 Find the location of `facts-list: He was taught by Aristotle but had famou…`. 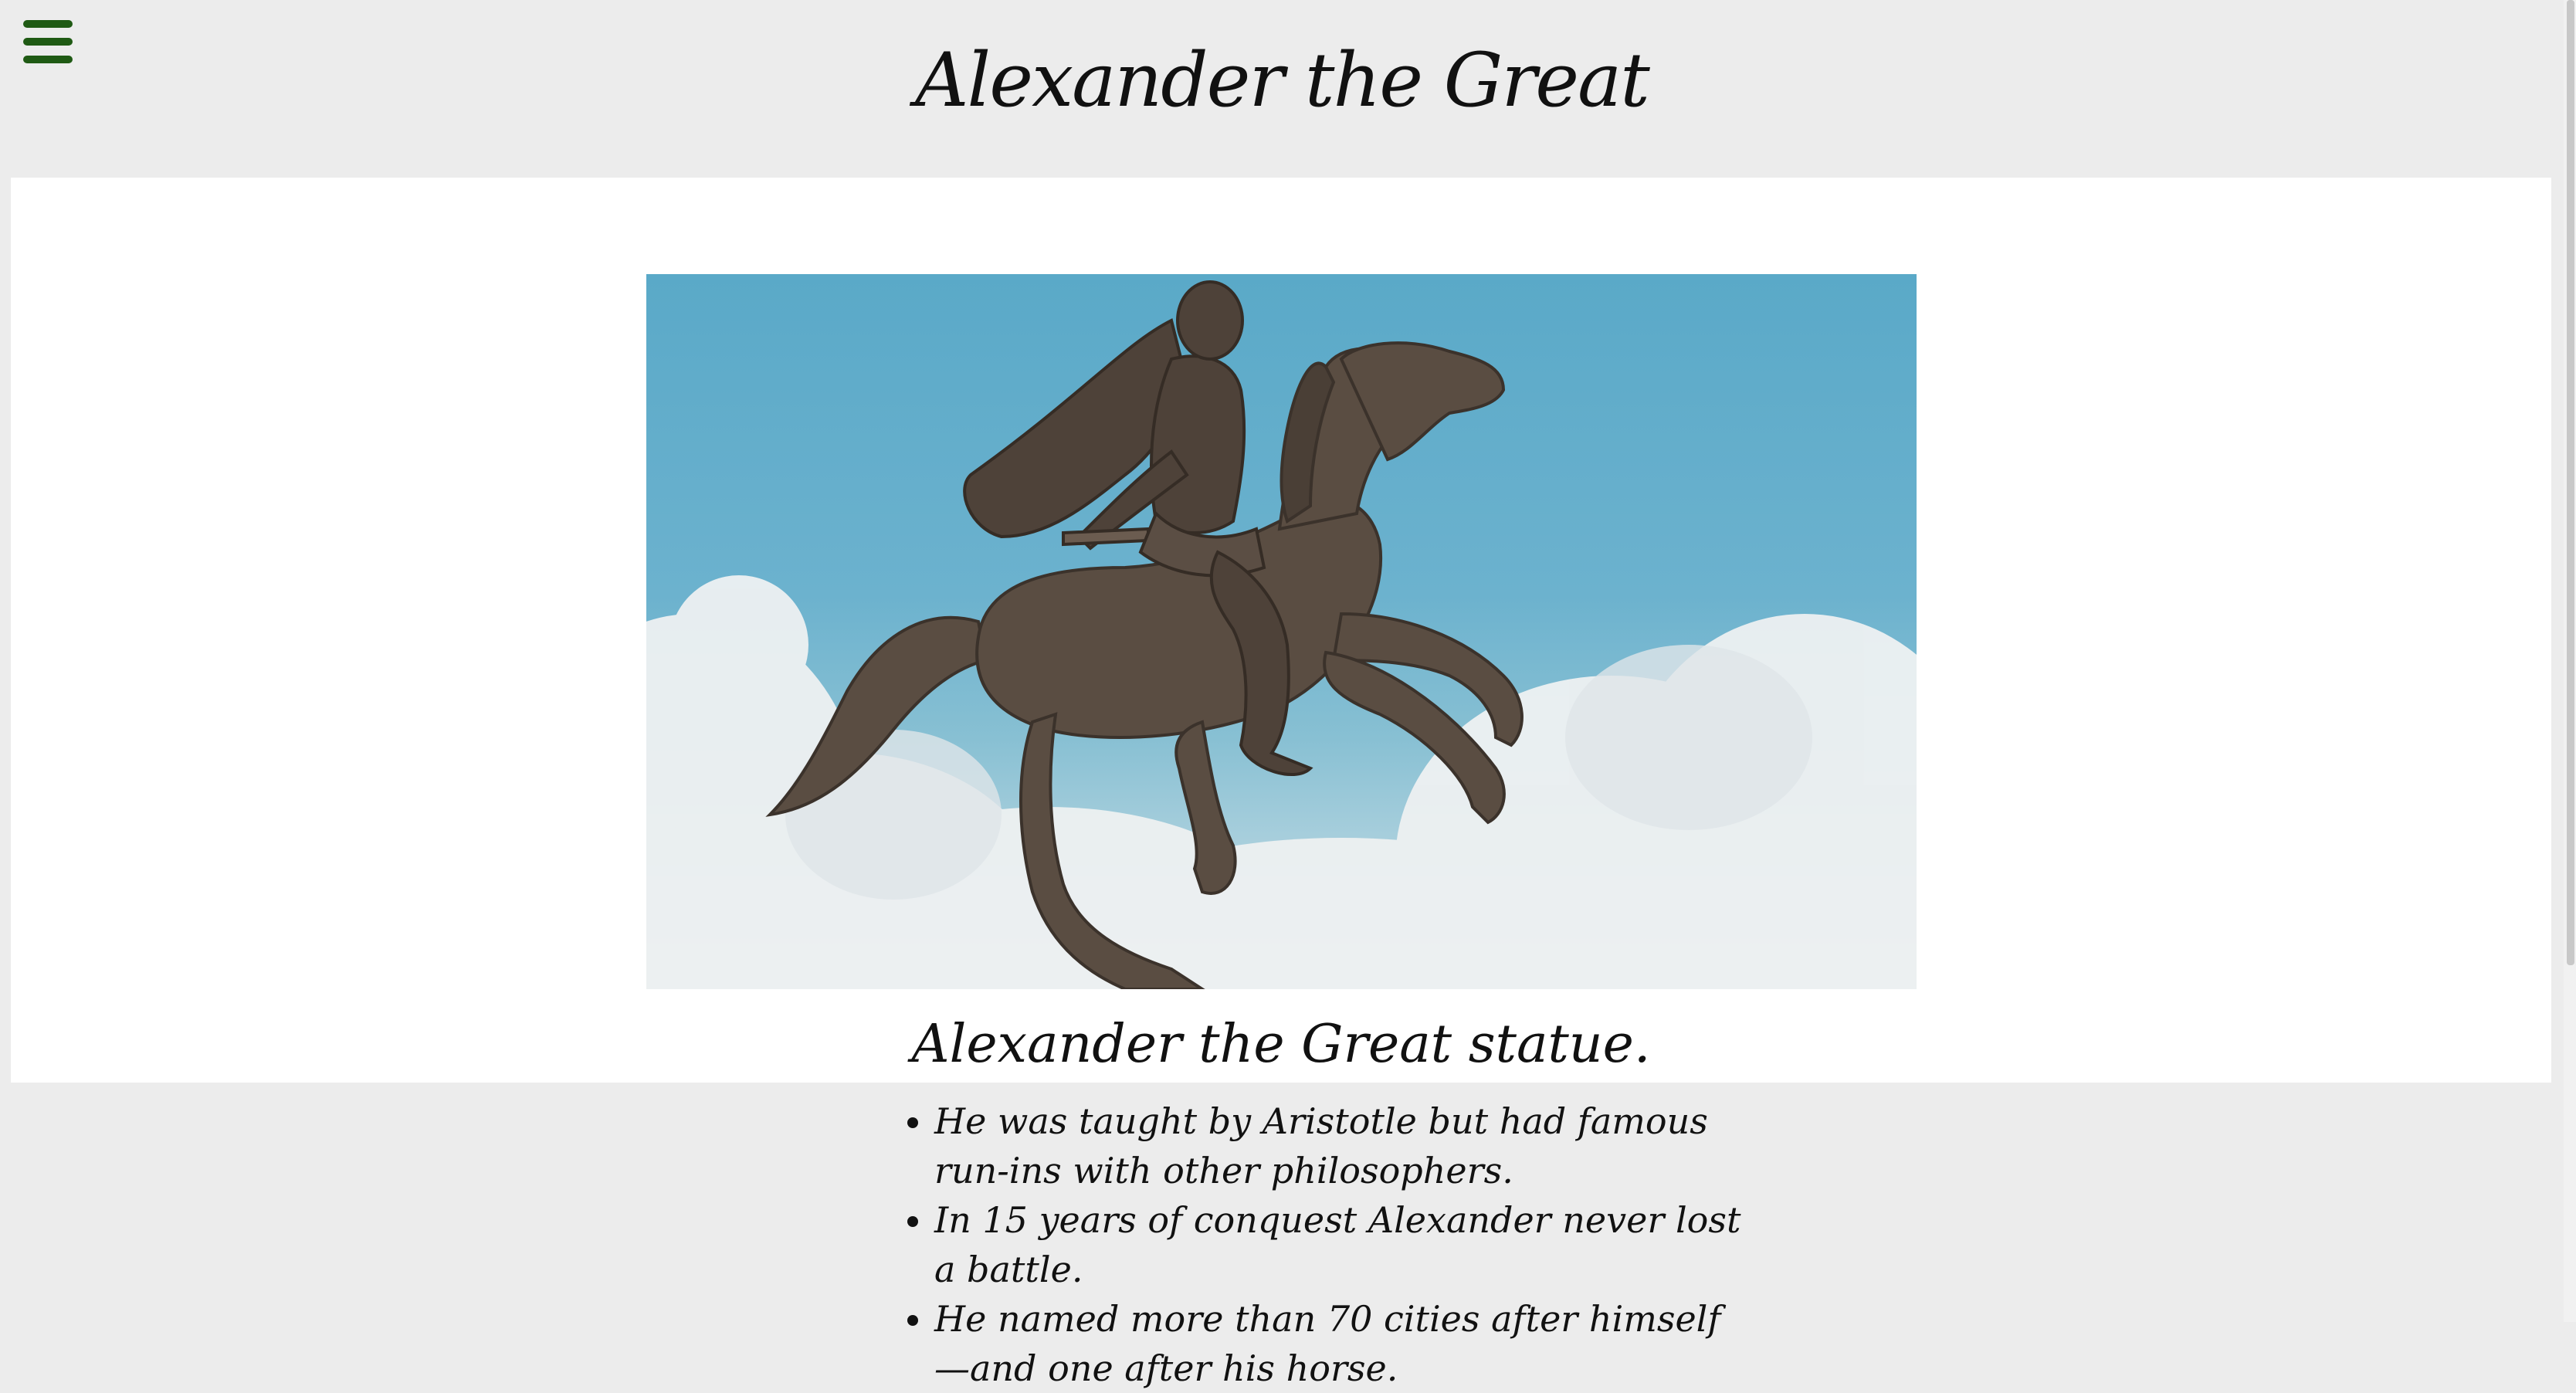

facts-list: He was taught by Aristotle but had famou… is located at coordinates (1328, 1244).